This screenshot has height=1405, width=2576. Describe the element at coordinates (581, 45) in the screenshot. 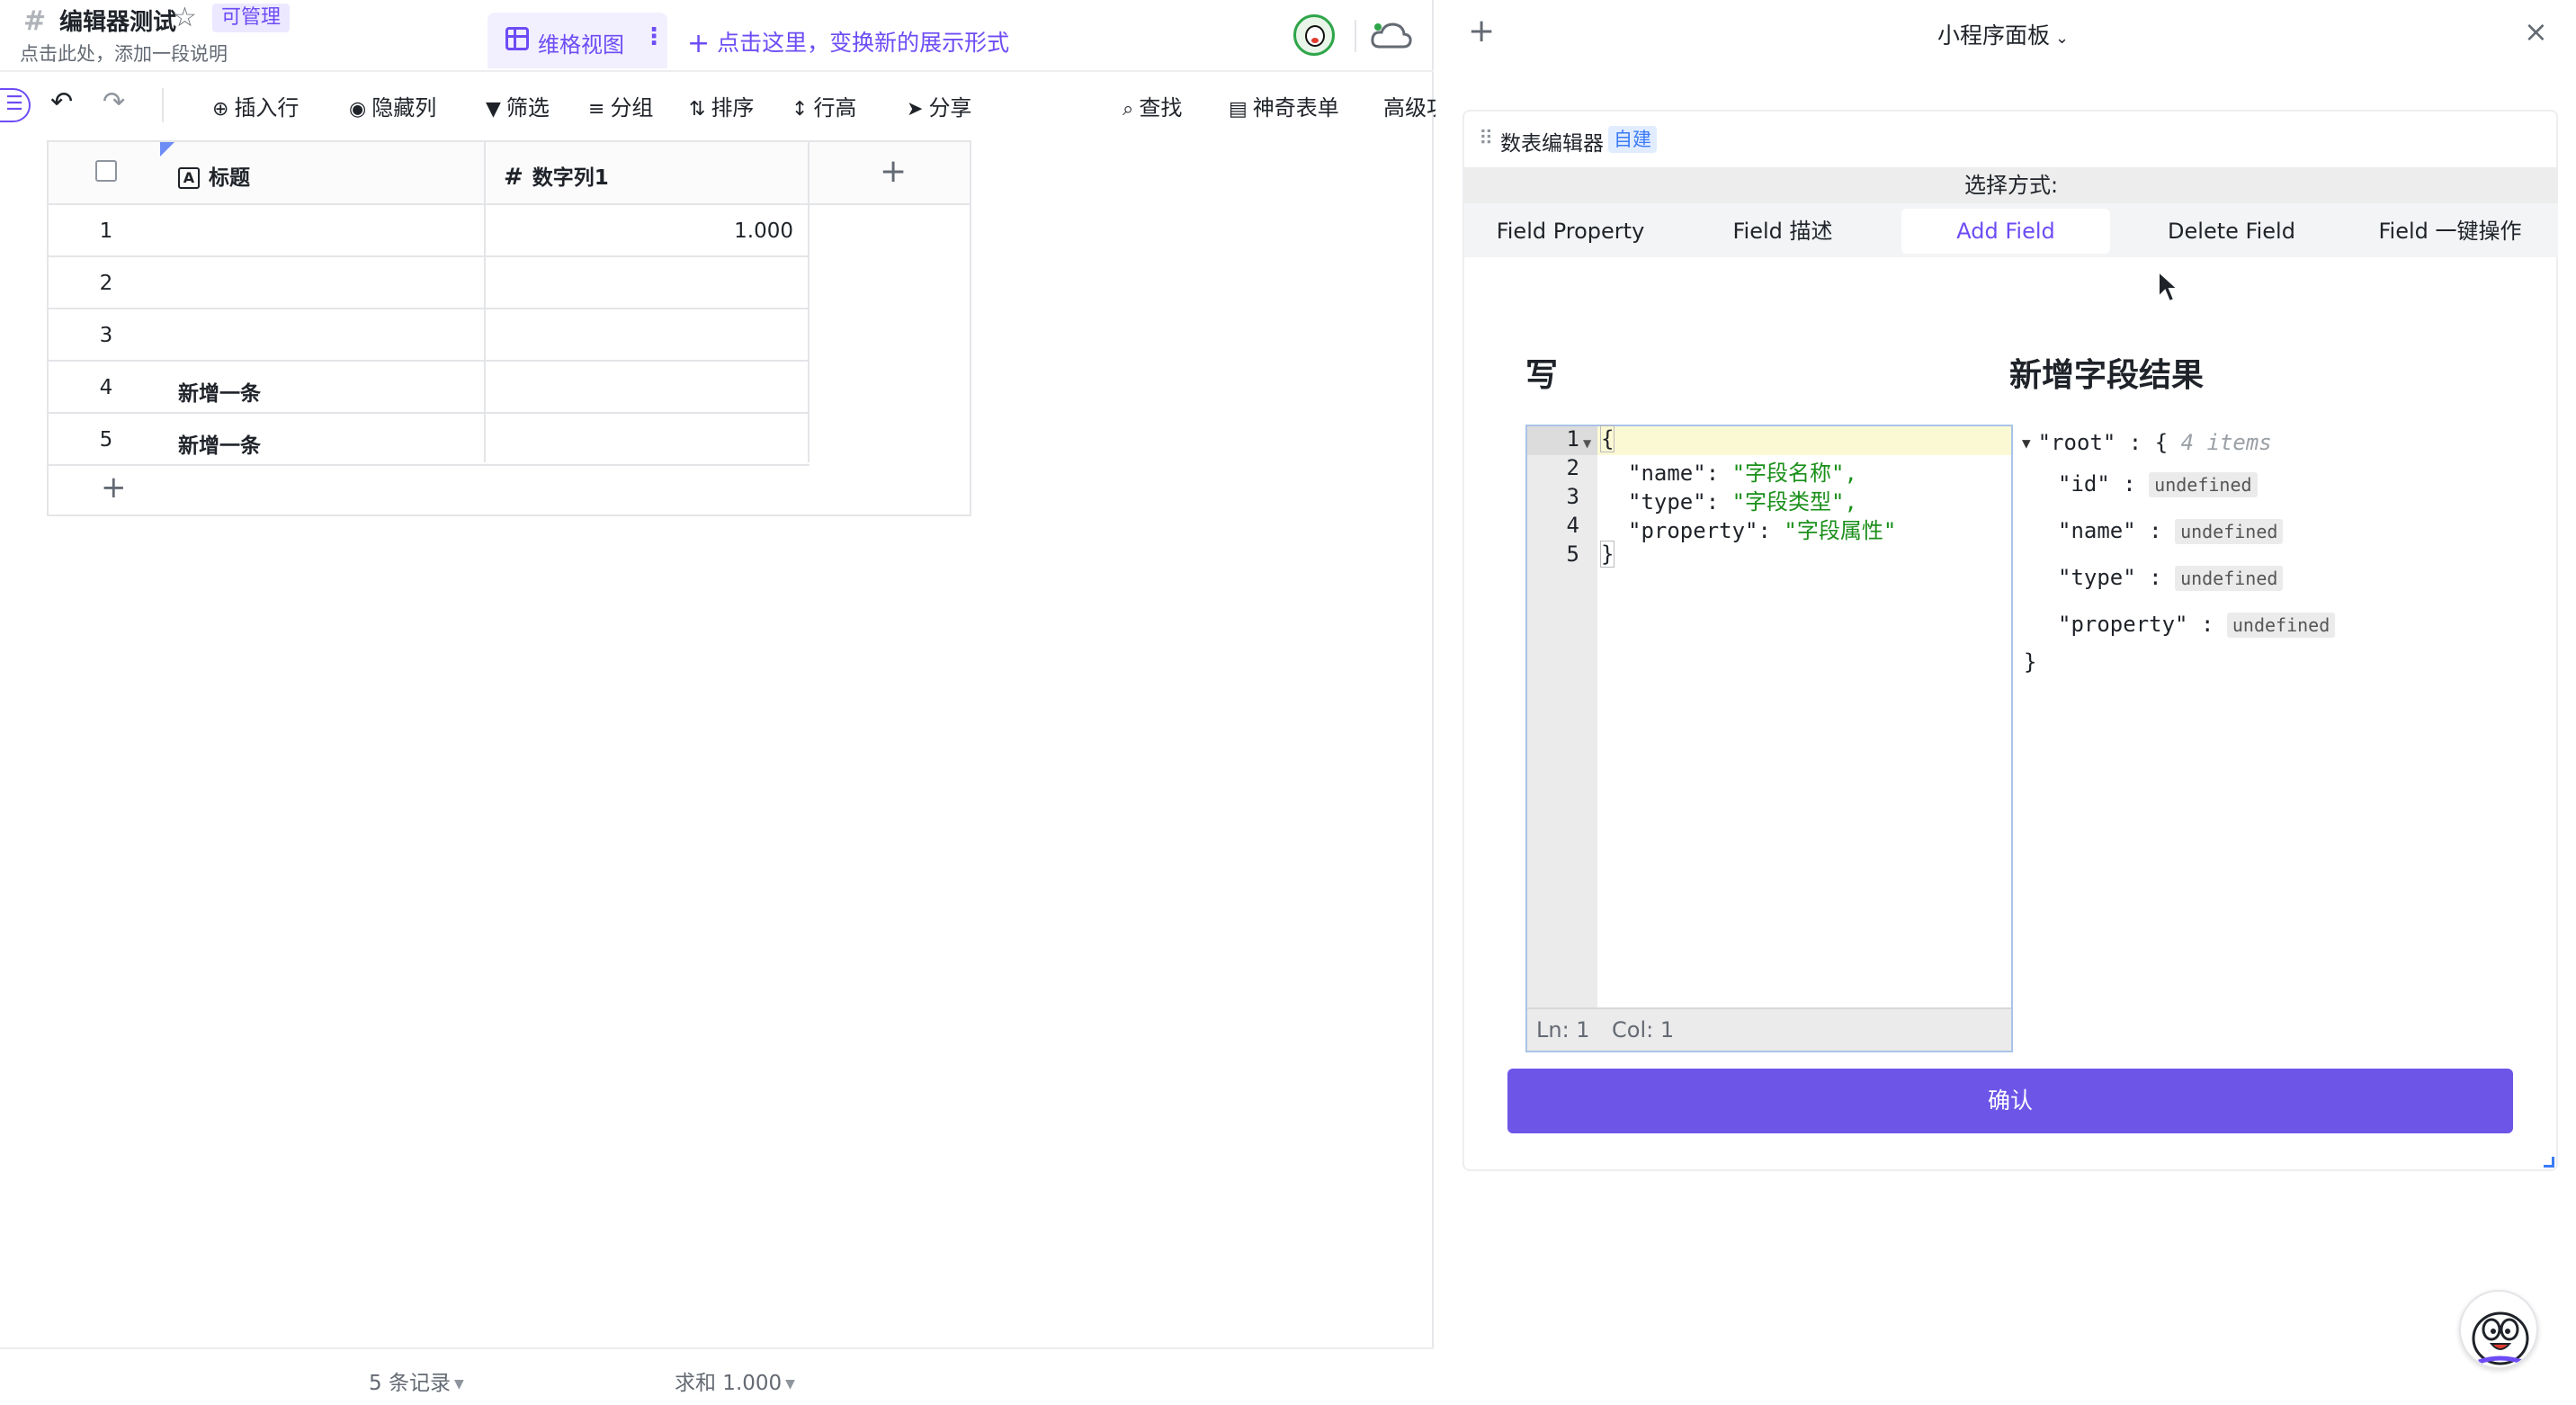

I see `view-tab-label: 维格视图` at that location.